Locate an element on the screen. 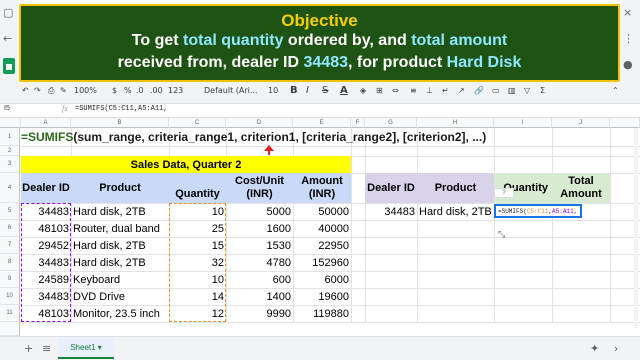 The height and width of the screenshot is (360, 640). cell-amount: 40000 is located at coordinates (322, 228).